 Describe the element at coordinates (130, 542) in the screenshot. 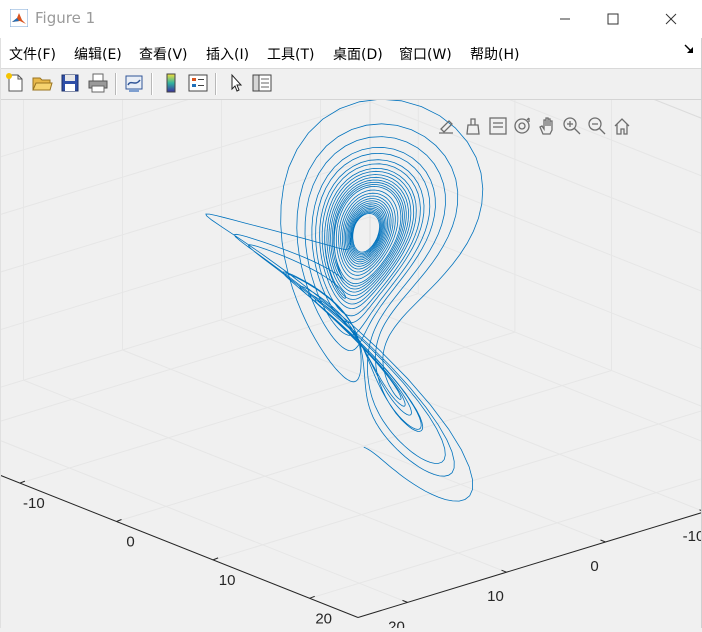

I see `y-tick-label: 0` at that location.